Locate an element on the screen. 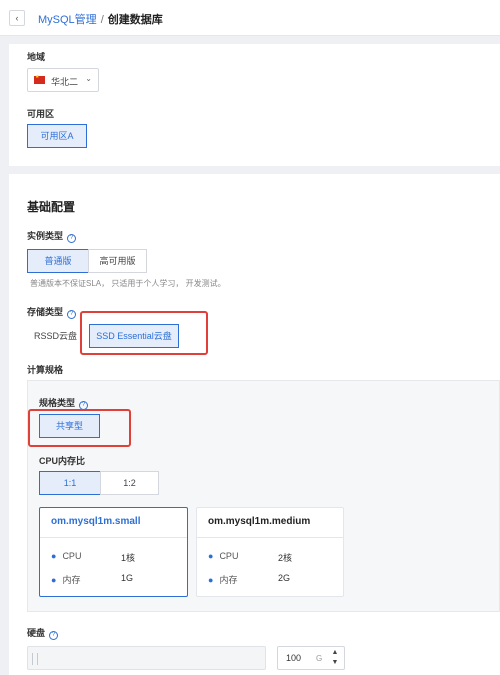 This screenshot has height=675, width=500. zone-label: 可用区 is located at coordinates (41, 114).